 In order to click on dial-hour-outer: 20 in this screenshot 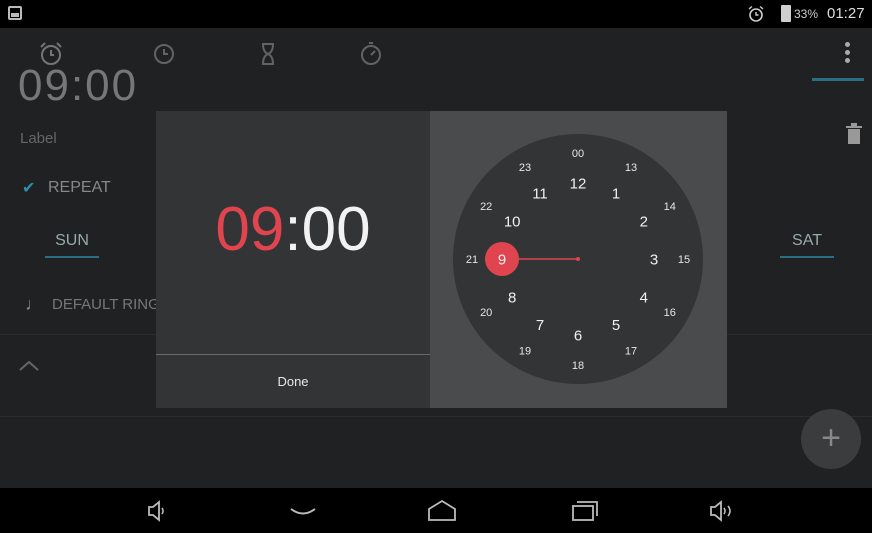, I will do `click(486, 313)`.